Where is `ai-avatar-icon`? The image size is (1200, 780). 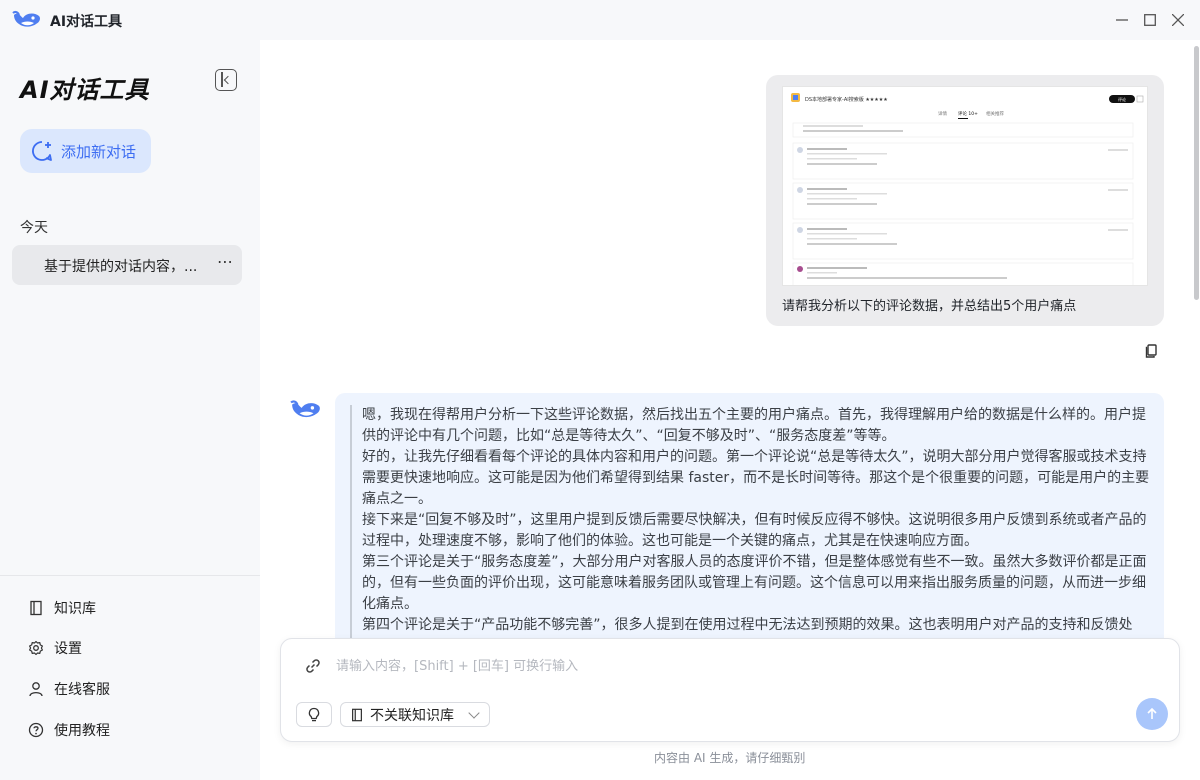 ai-avatar-icon is located at coordinates (305, 409).